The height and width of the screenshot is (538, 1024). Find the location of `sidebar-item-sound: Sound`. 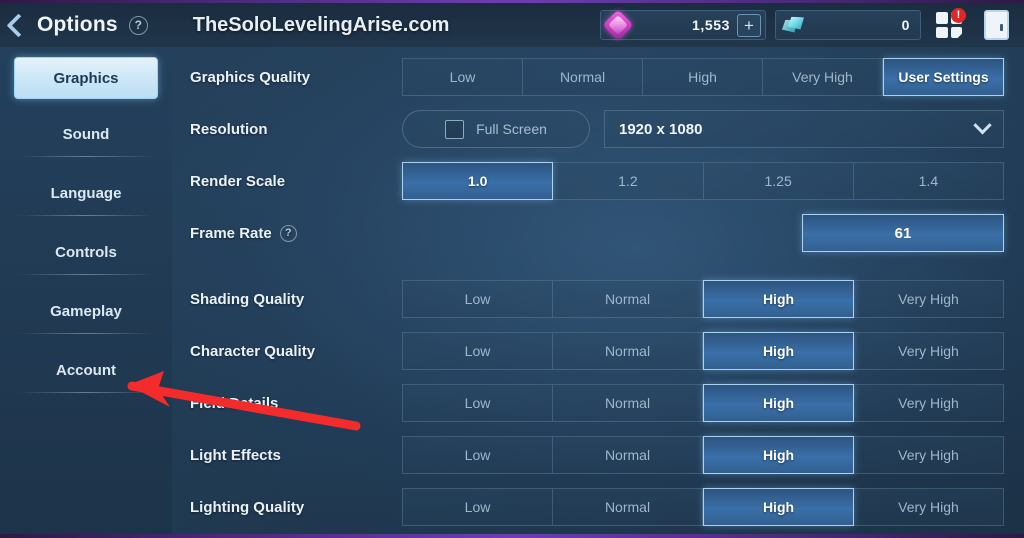

sidebar-item-sound: Sound is located at coordinates (86, 134).